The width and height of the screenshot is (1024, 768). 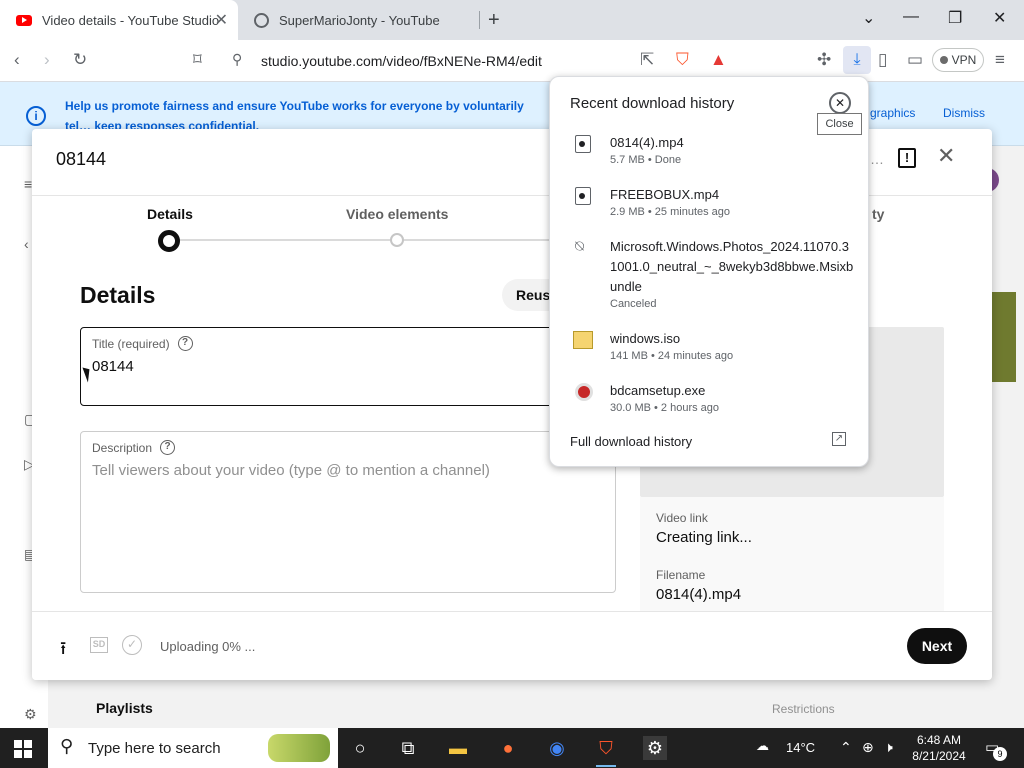 What do you see at coordinates (715, 347) in the screenshot?
I see `download-item: windows.iso 141 MB • 24 minutes ago` at bounding box center [715, 347].